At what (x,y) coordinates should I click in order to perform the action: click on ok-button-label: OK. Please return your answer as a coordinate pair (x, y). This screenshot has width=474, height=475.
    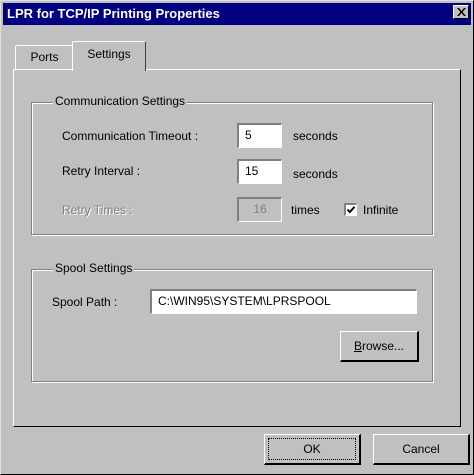
    Looking at the image, I should click on (312, 449).